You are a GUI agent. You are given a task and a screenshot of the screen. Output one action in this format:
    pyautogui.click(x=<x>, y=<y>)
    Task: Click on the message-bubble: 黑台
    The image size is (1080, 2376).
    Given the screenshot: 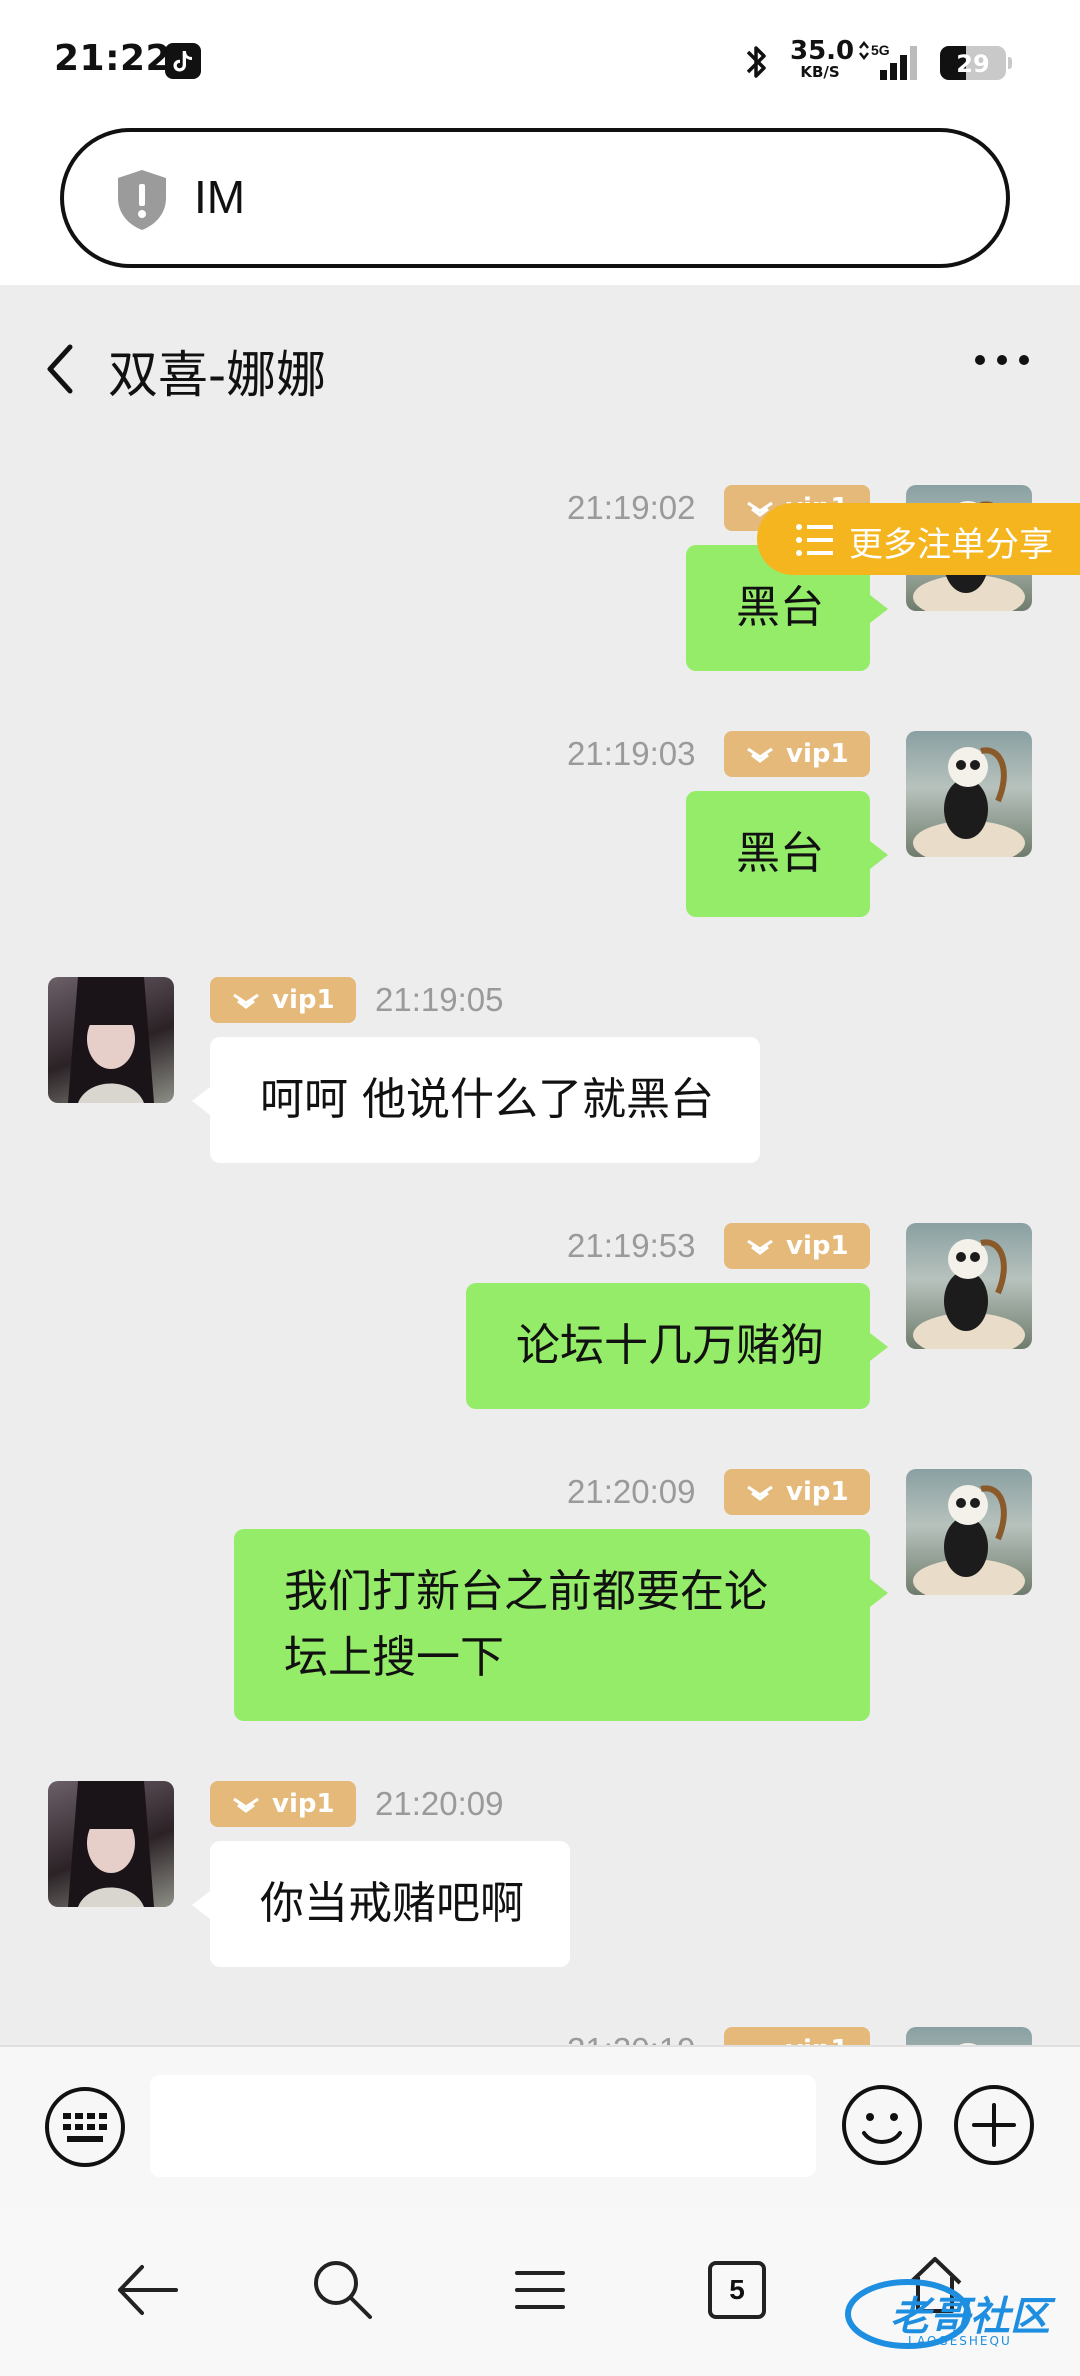 What is the action you would take?
    pyautogui.click(x=787, y=854)
    